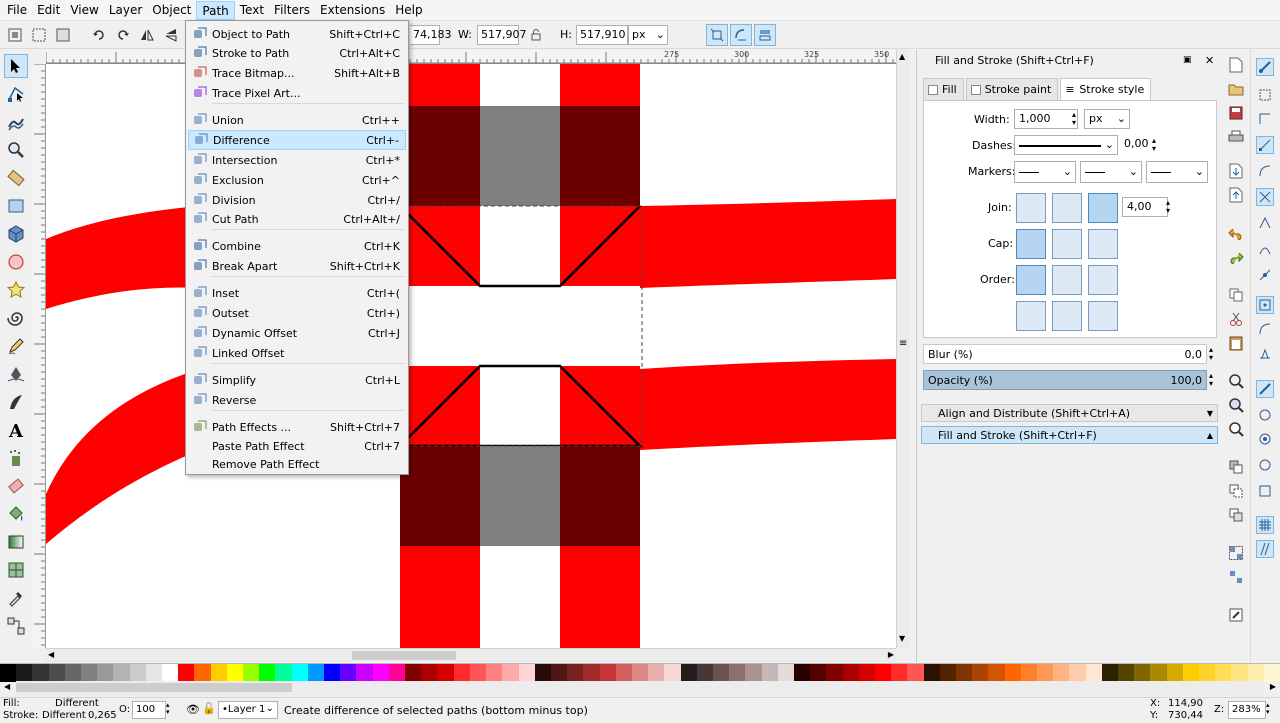 Image resolution: width=1280 pixels, height=723 pixels. What do you see at coordinates (1067, 280) in the screenshot?
I see `order-stroke-fill-markers-icon` at bounding box center [1067, 280].